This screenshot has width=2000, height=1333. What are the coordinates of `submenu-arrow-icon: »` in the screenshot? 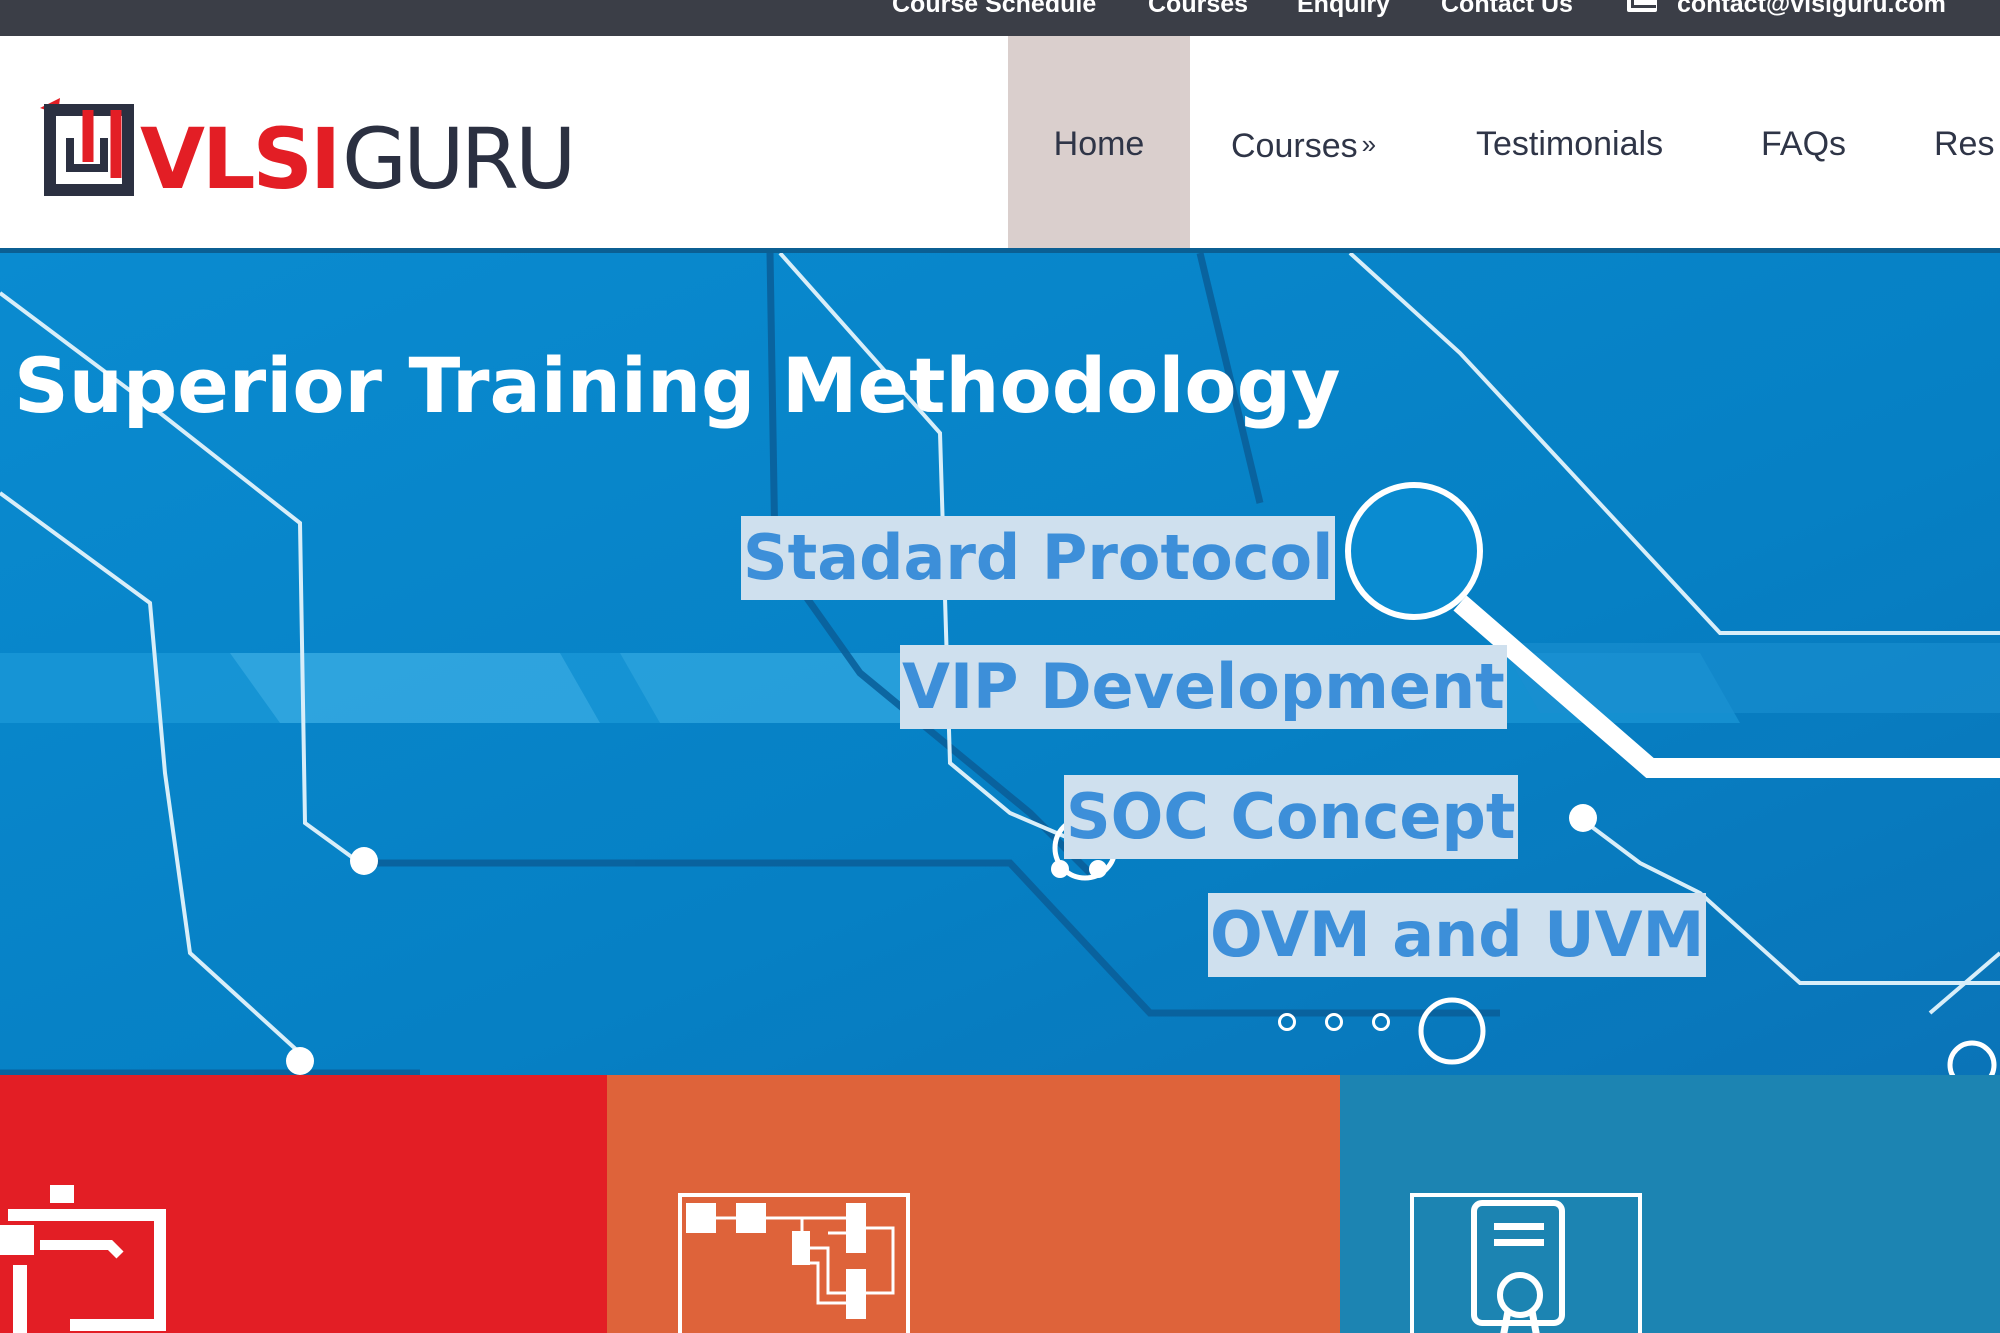 It's located at (1369, 144).